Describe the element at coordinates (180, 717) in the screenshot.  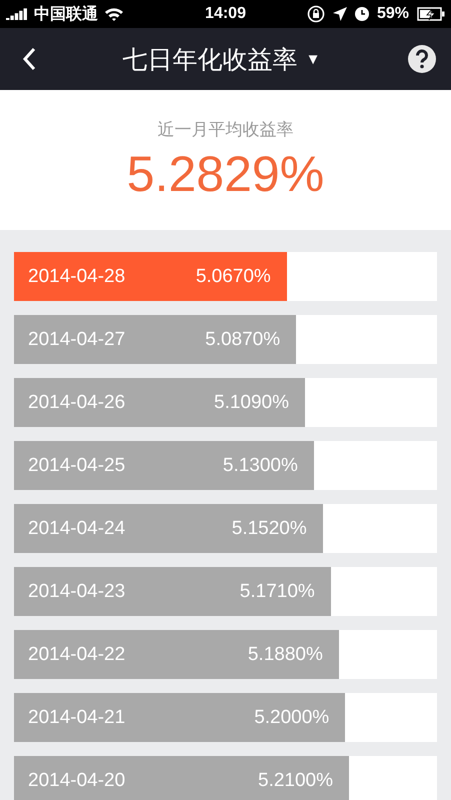
I see `yield-bar: 2014-04-21 5.2000%` at that location.